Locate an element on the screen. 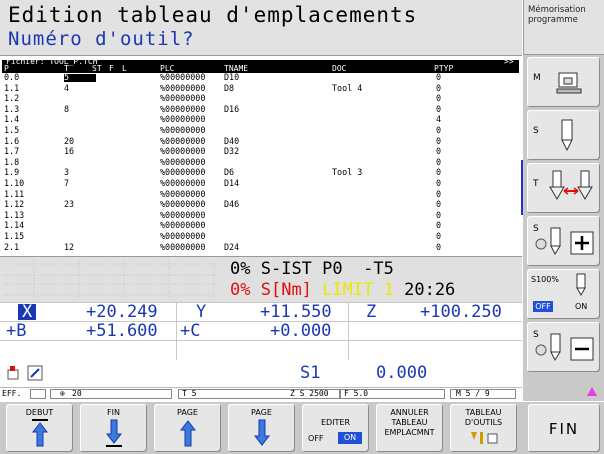 The height and width of the screenshot is (454, 604). cell-tname: D40 is located at coordinates (231, 141).